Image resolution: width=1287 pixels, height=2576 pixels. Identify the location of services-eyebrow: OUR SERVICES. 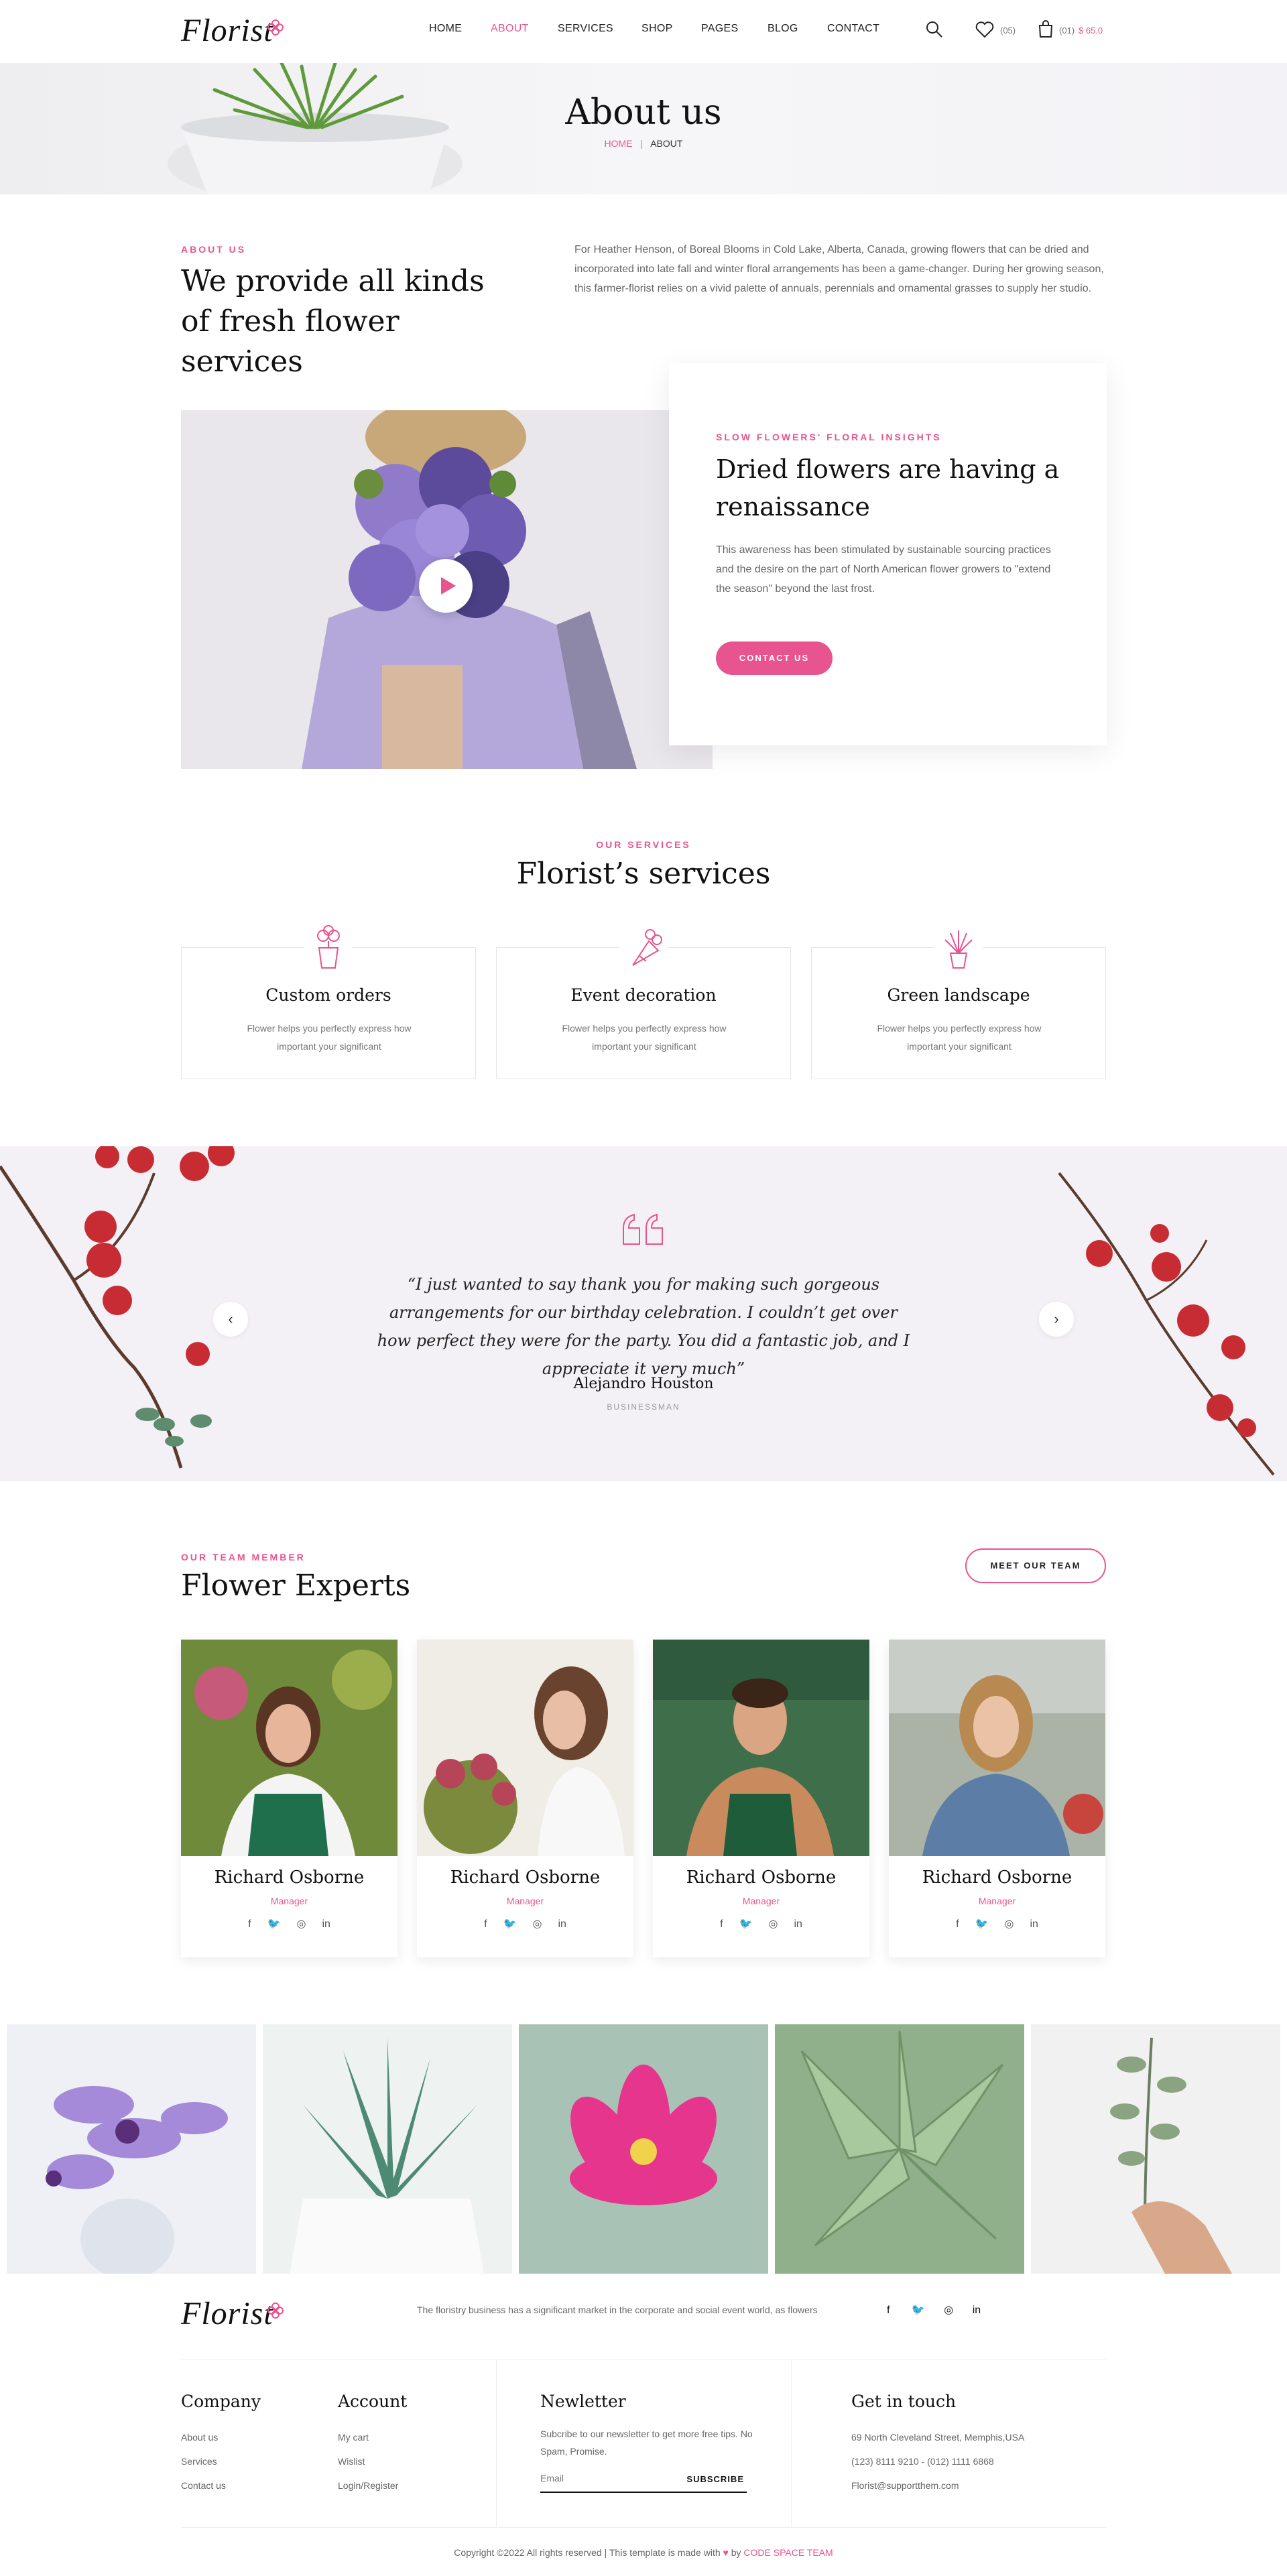
(643, 844).